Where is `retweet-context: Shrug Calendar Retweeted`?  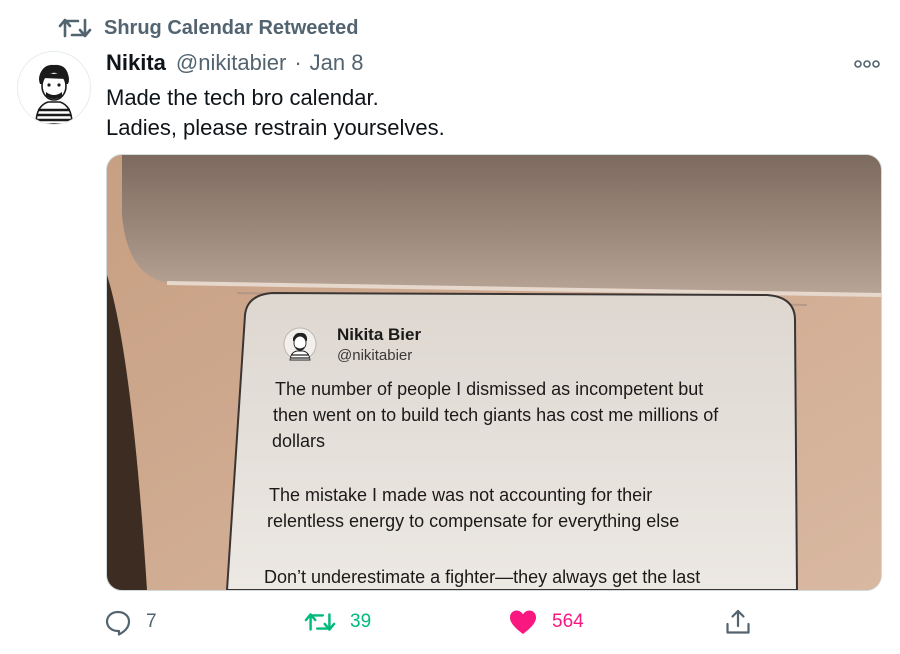 retweet-context: Shrug Calendar Retweeted is located at coordinates (208, 28).